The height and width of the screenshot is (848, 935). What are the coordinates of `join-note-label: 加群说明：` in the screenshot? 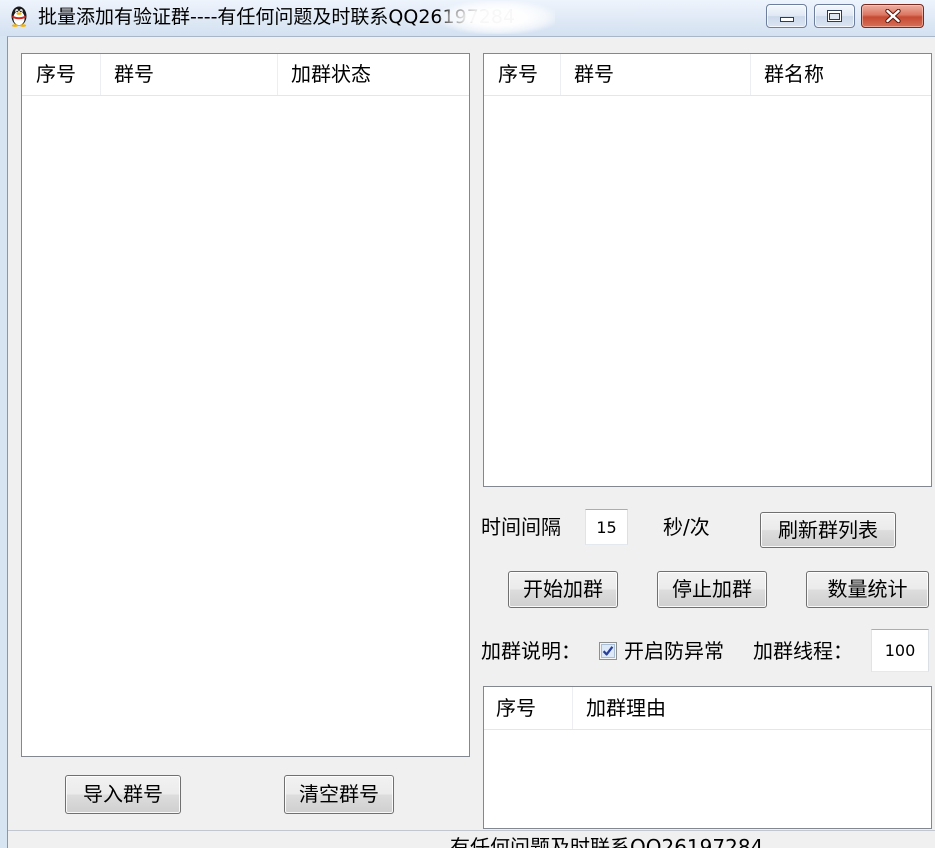 It's located at (531, 651).